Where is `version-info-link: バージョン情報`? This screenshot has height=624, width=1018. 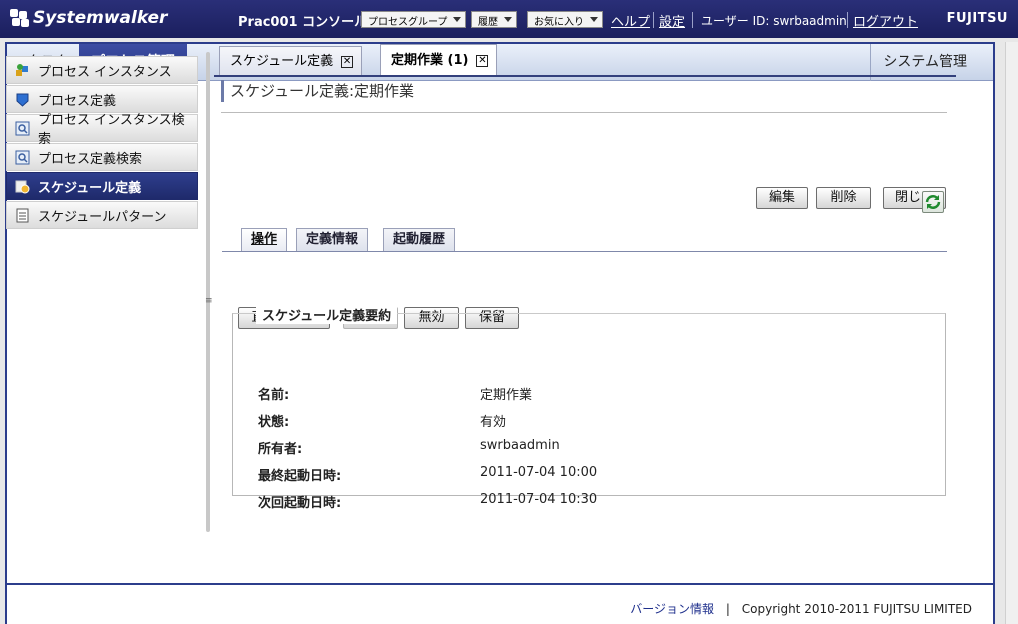 version-info-link: バージョン情報 is located at coordinates (672, 609).